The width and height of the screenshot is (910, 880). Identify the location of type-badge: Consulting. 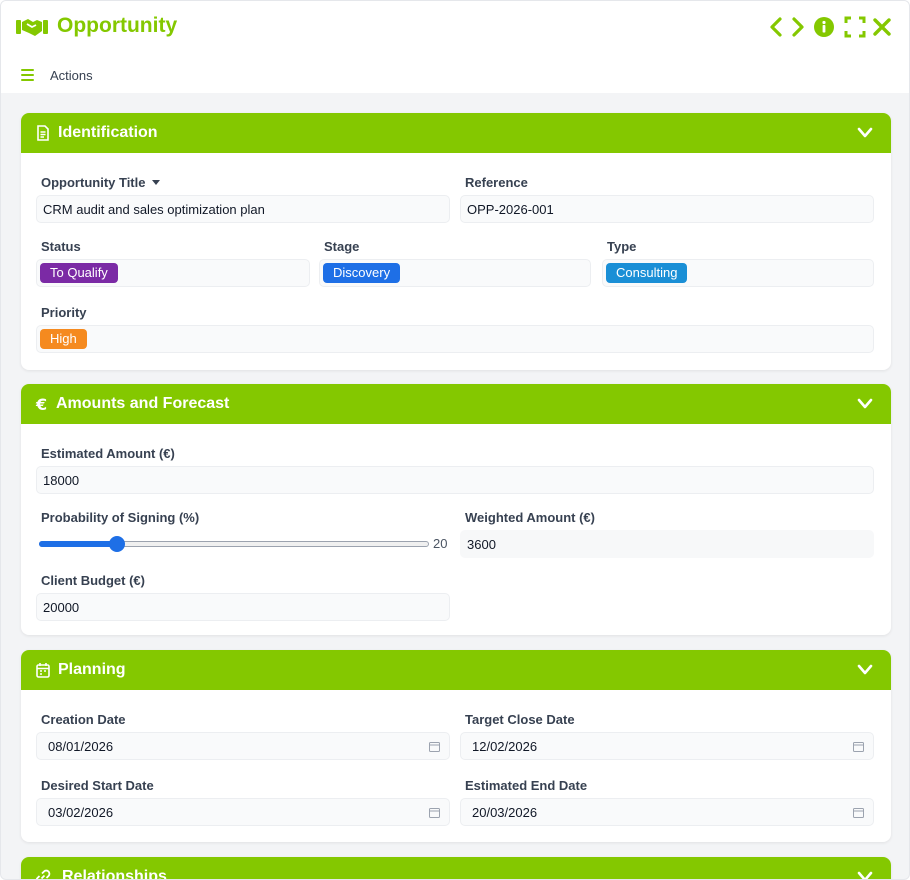
(647, 273).